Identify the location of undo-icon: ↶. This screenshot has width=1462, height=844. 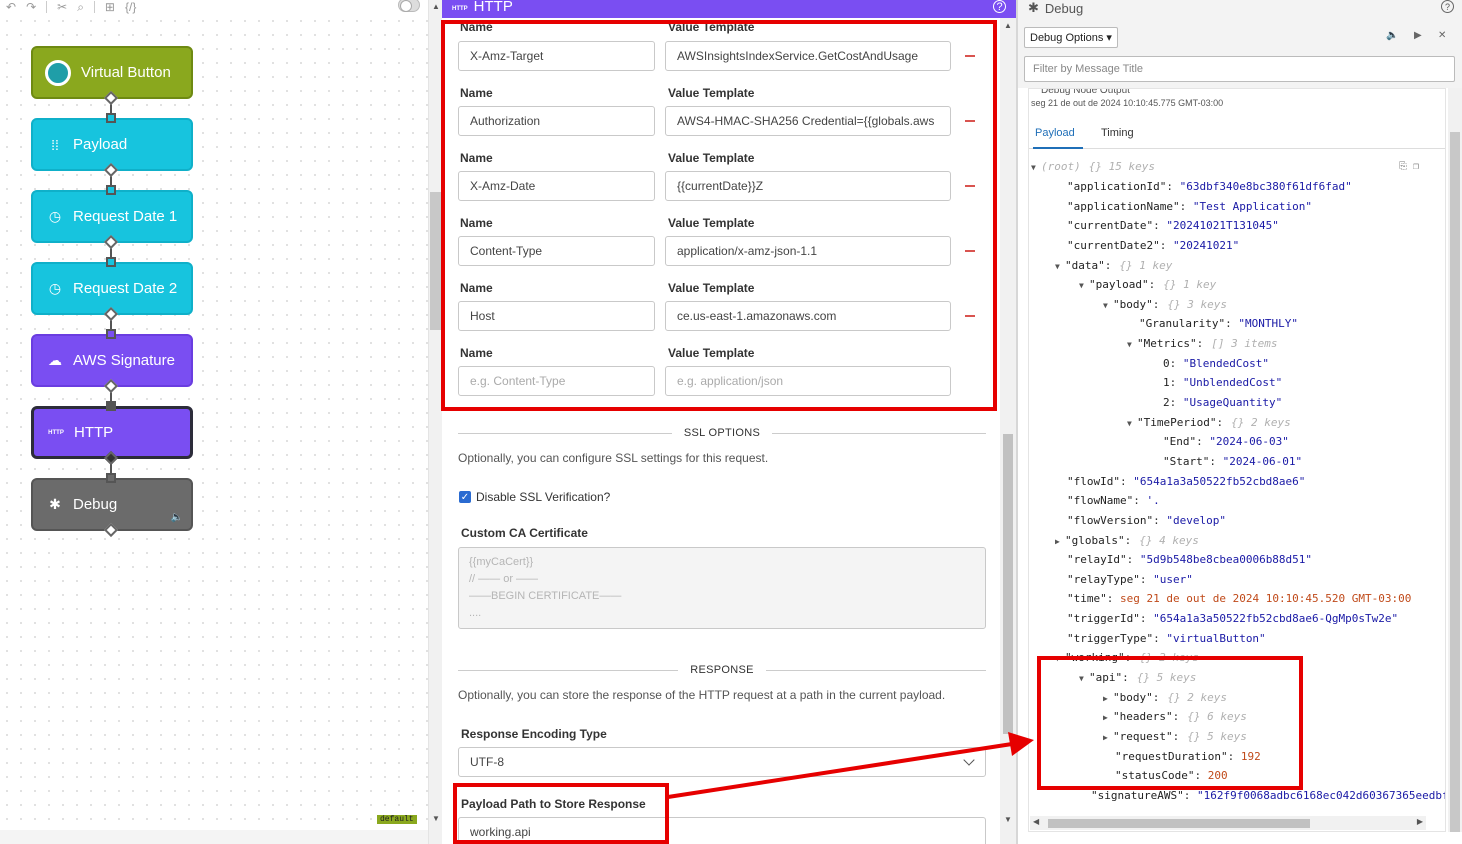
(11, 7).